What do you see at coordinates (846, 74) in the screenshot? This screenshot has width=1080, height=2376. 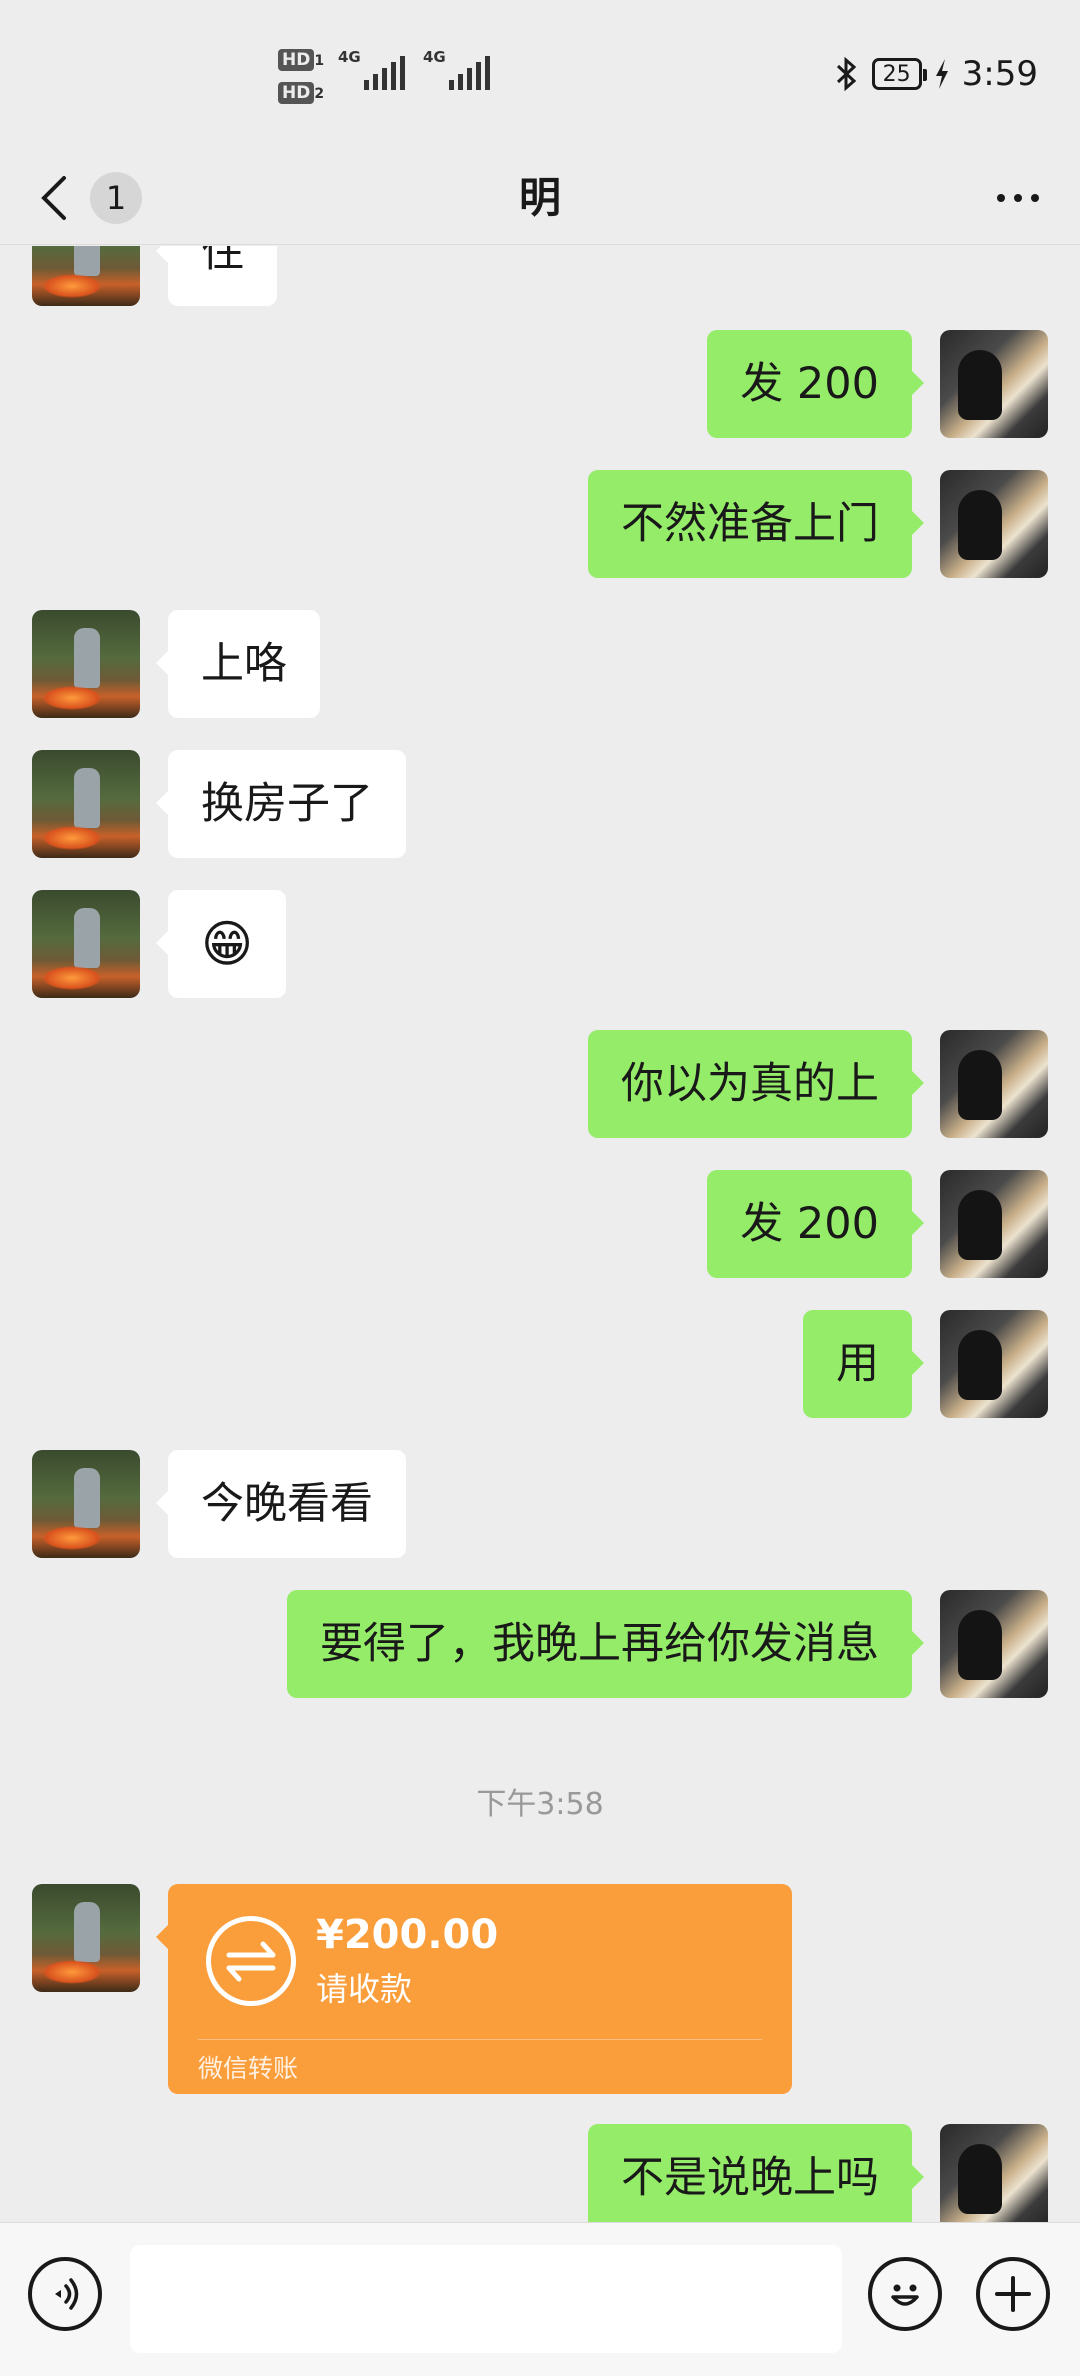 I see `bluetooth-icon` at bounding box center [846, 74].